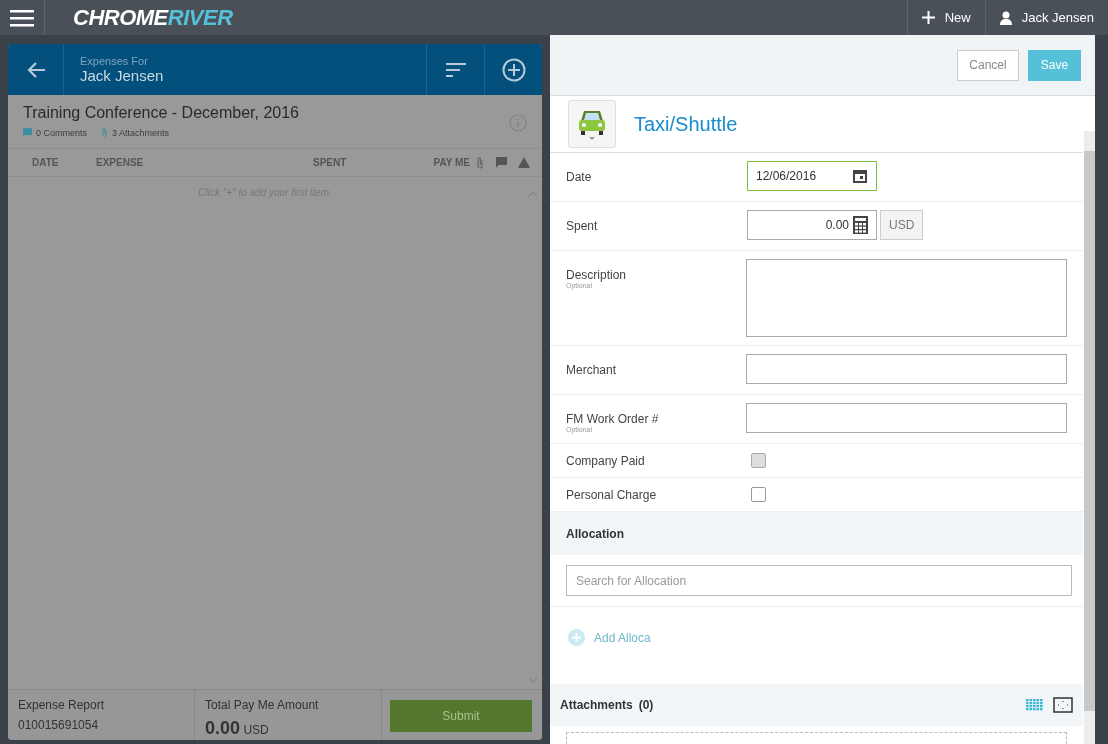  I want to click on allocation-search-field: Search for Allocation, so click(819, 580).